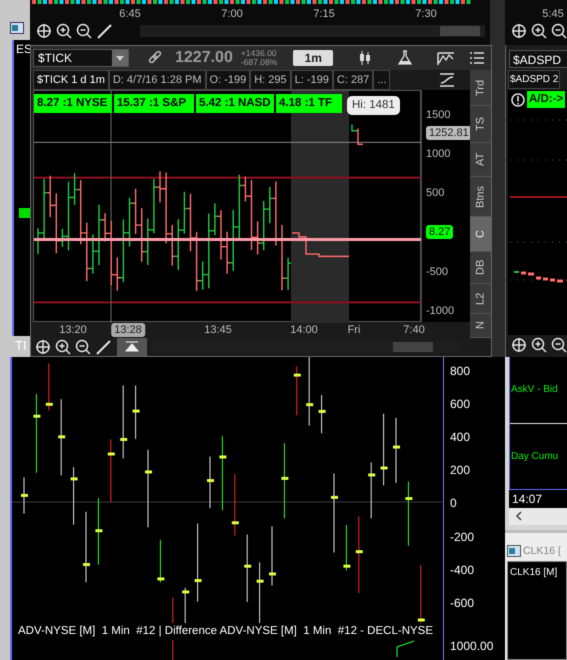  What do you see at coordinates (480, 326) in the screenshot?
I see `side-tab: N` at bounding box center [480, 326].